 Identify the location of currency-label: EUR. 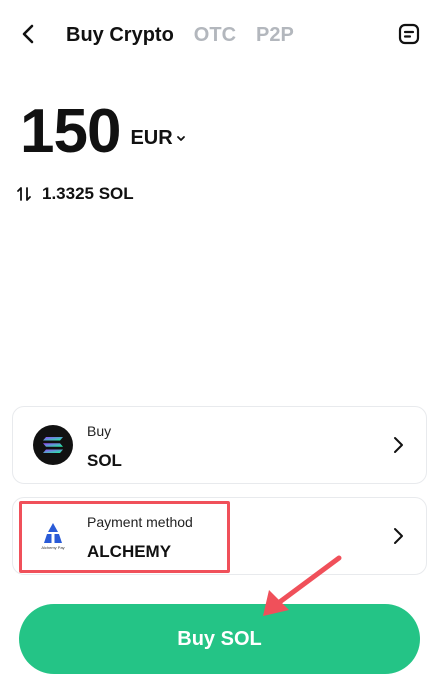
(151, 138).